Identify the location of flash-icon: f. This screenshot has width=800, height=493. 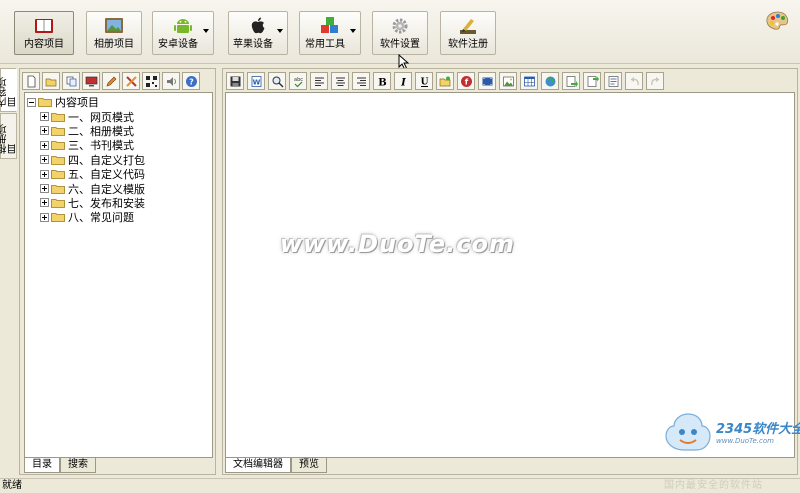
(466, 81).